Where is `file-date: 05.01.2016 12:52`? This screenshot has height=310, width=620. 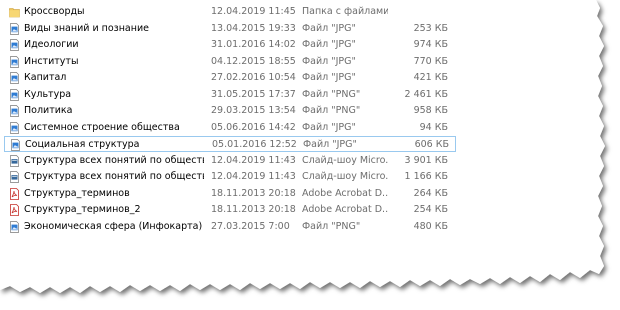 file-date: 05.01.2016 12:52 is located at coordinates (254, 144).